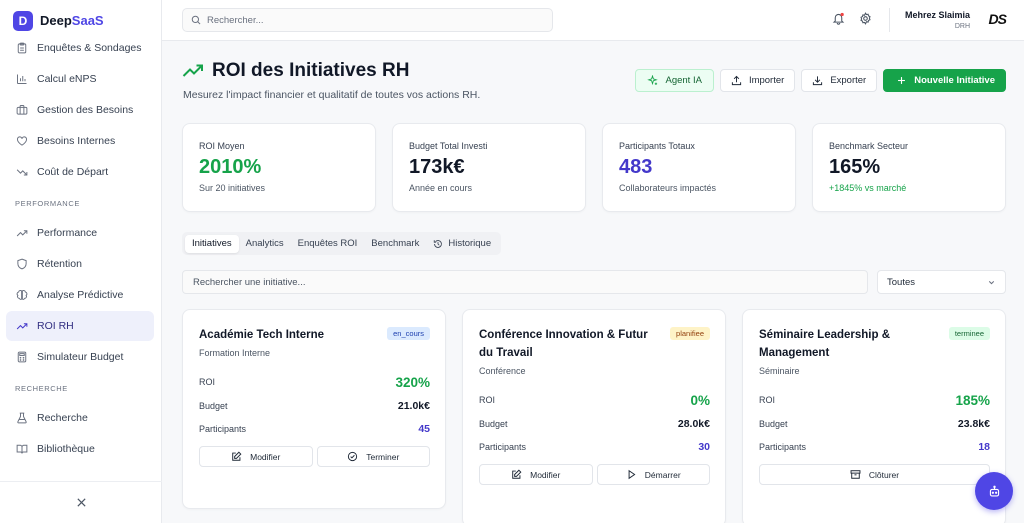  I want to click on heart-icon, so click(22, 141).